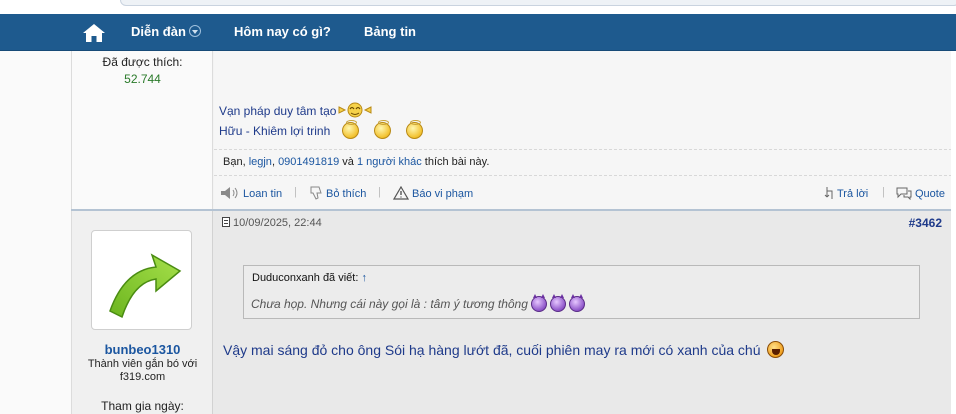  What do you see at coordinates (142, 349) in the screenshot?
I see `username-link: bunbeo1310` at bounding box center [142, 349].